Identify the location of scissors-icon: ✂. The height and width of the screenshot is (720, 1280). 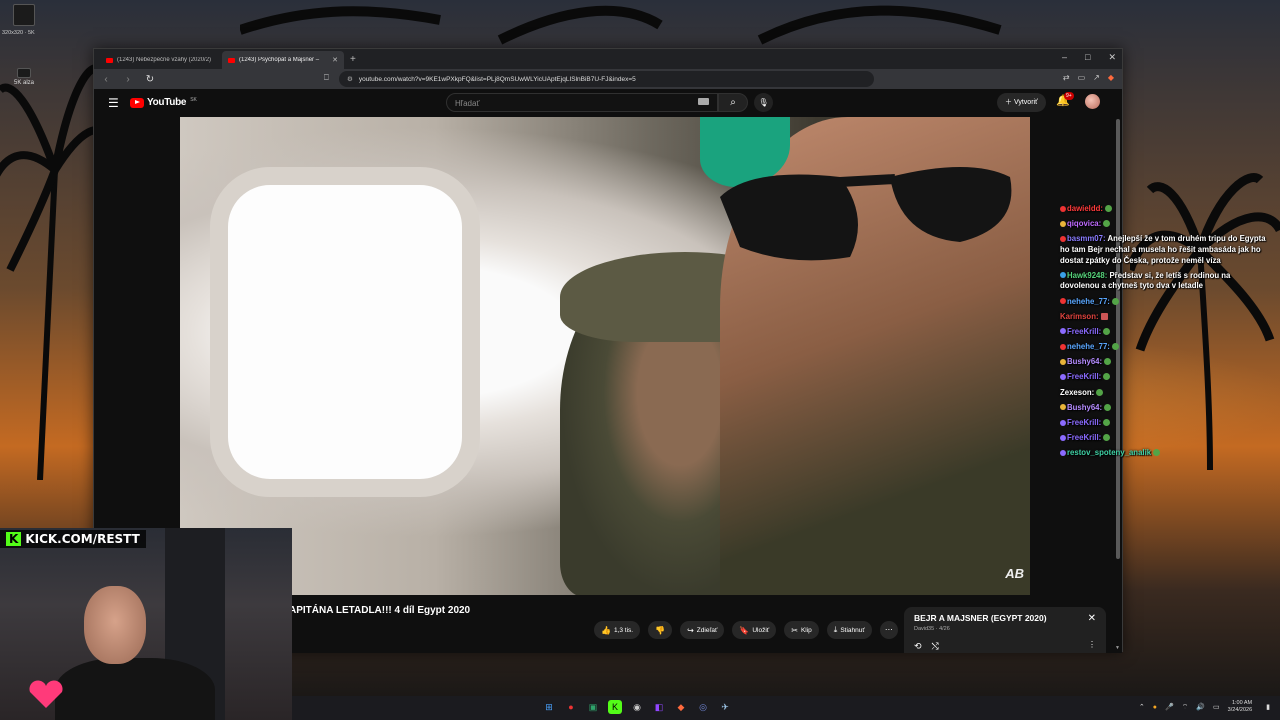
(794, 630).